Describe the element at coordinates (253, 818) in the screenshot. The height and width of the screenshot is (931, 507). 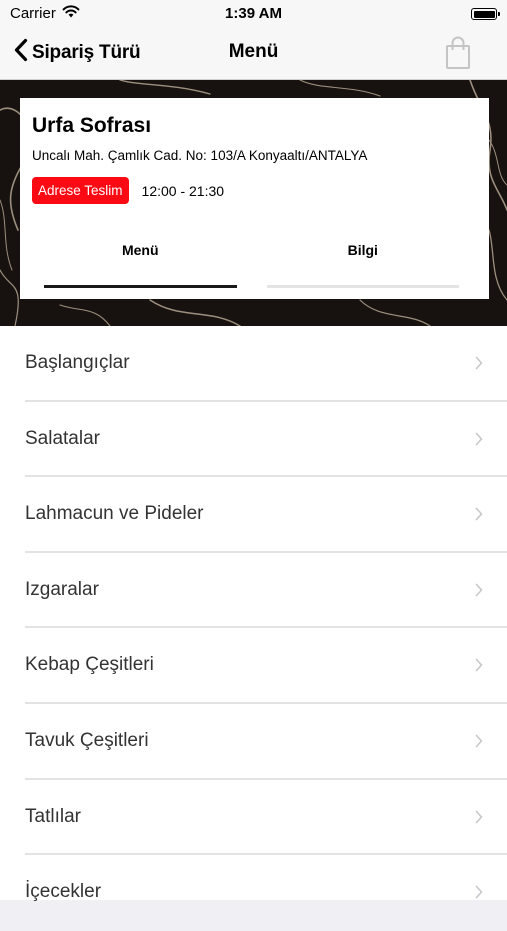
I see `category-row-tatlilar: Tatlılar` at that location.